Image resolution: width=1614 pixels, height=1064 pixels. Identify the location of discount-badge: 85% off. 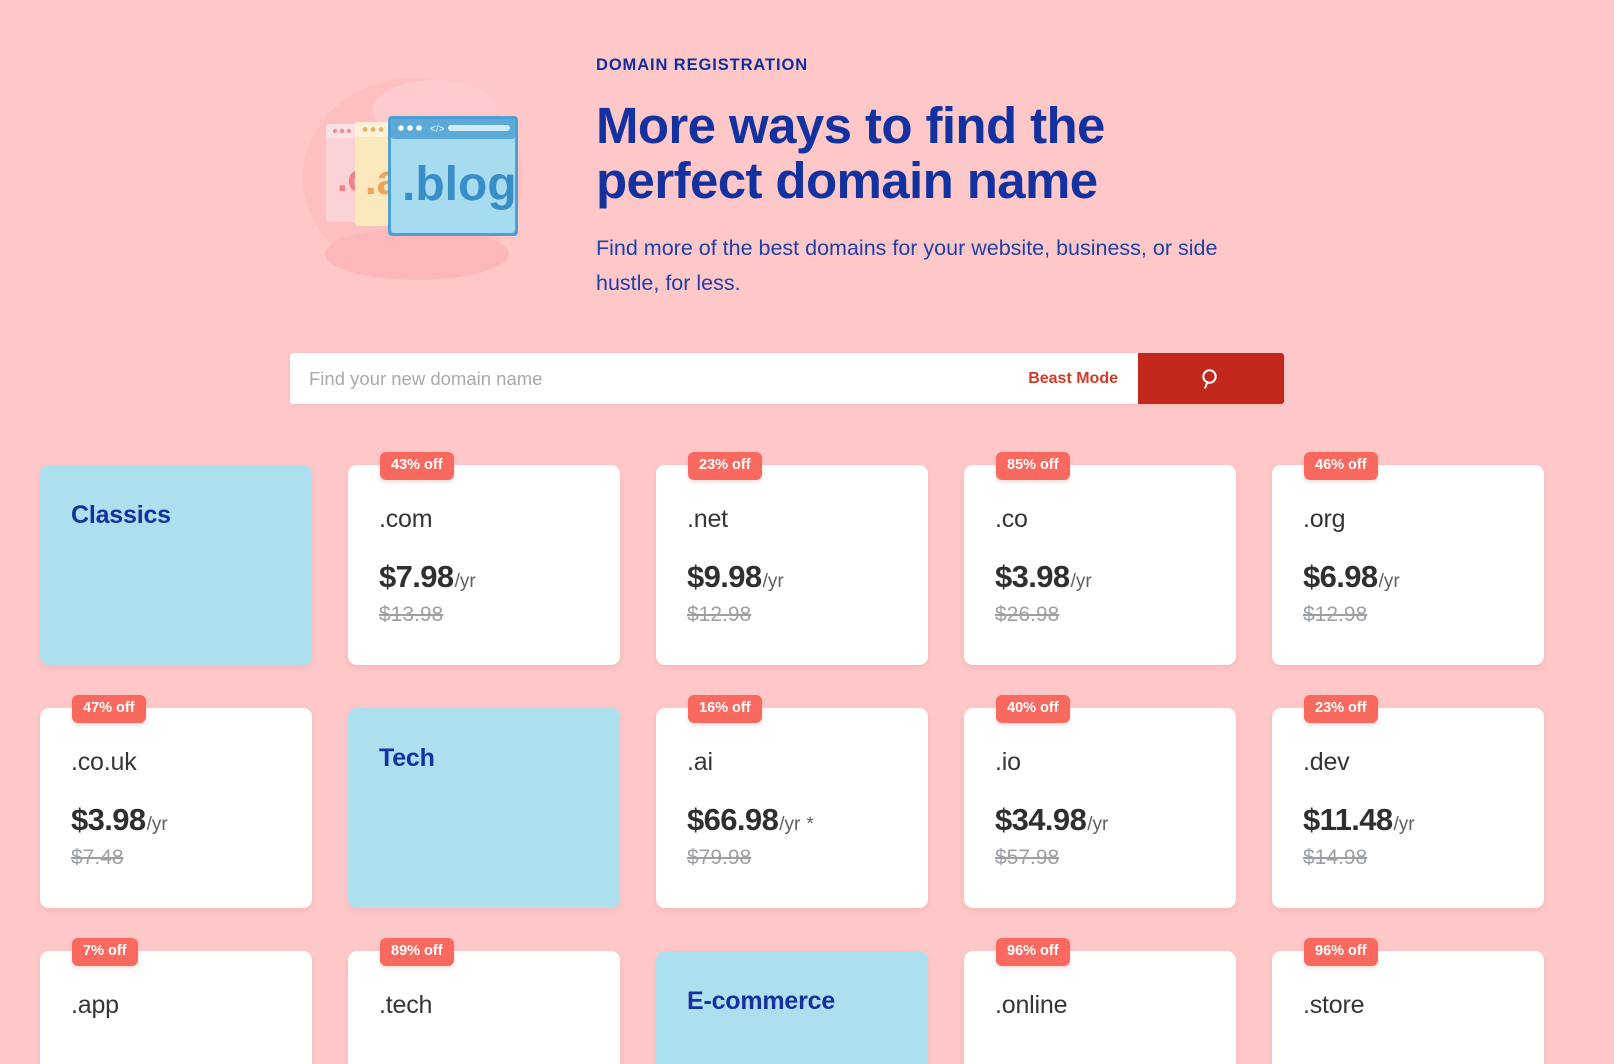
(1033, 466).